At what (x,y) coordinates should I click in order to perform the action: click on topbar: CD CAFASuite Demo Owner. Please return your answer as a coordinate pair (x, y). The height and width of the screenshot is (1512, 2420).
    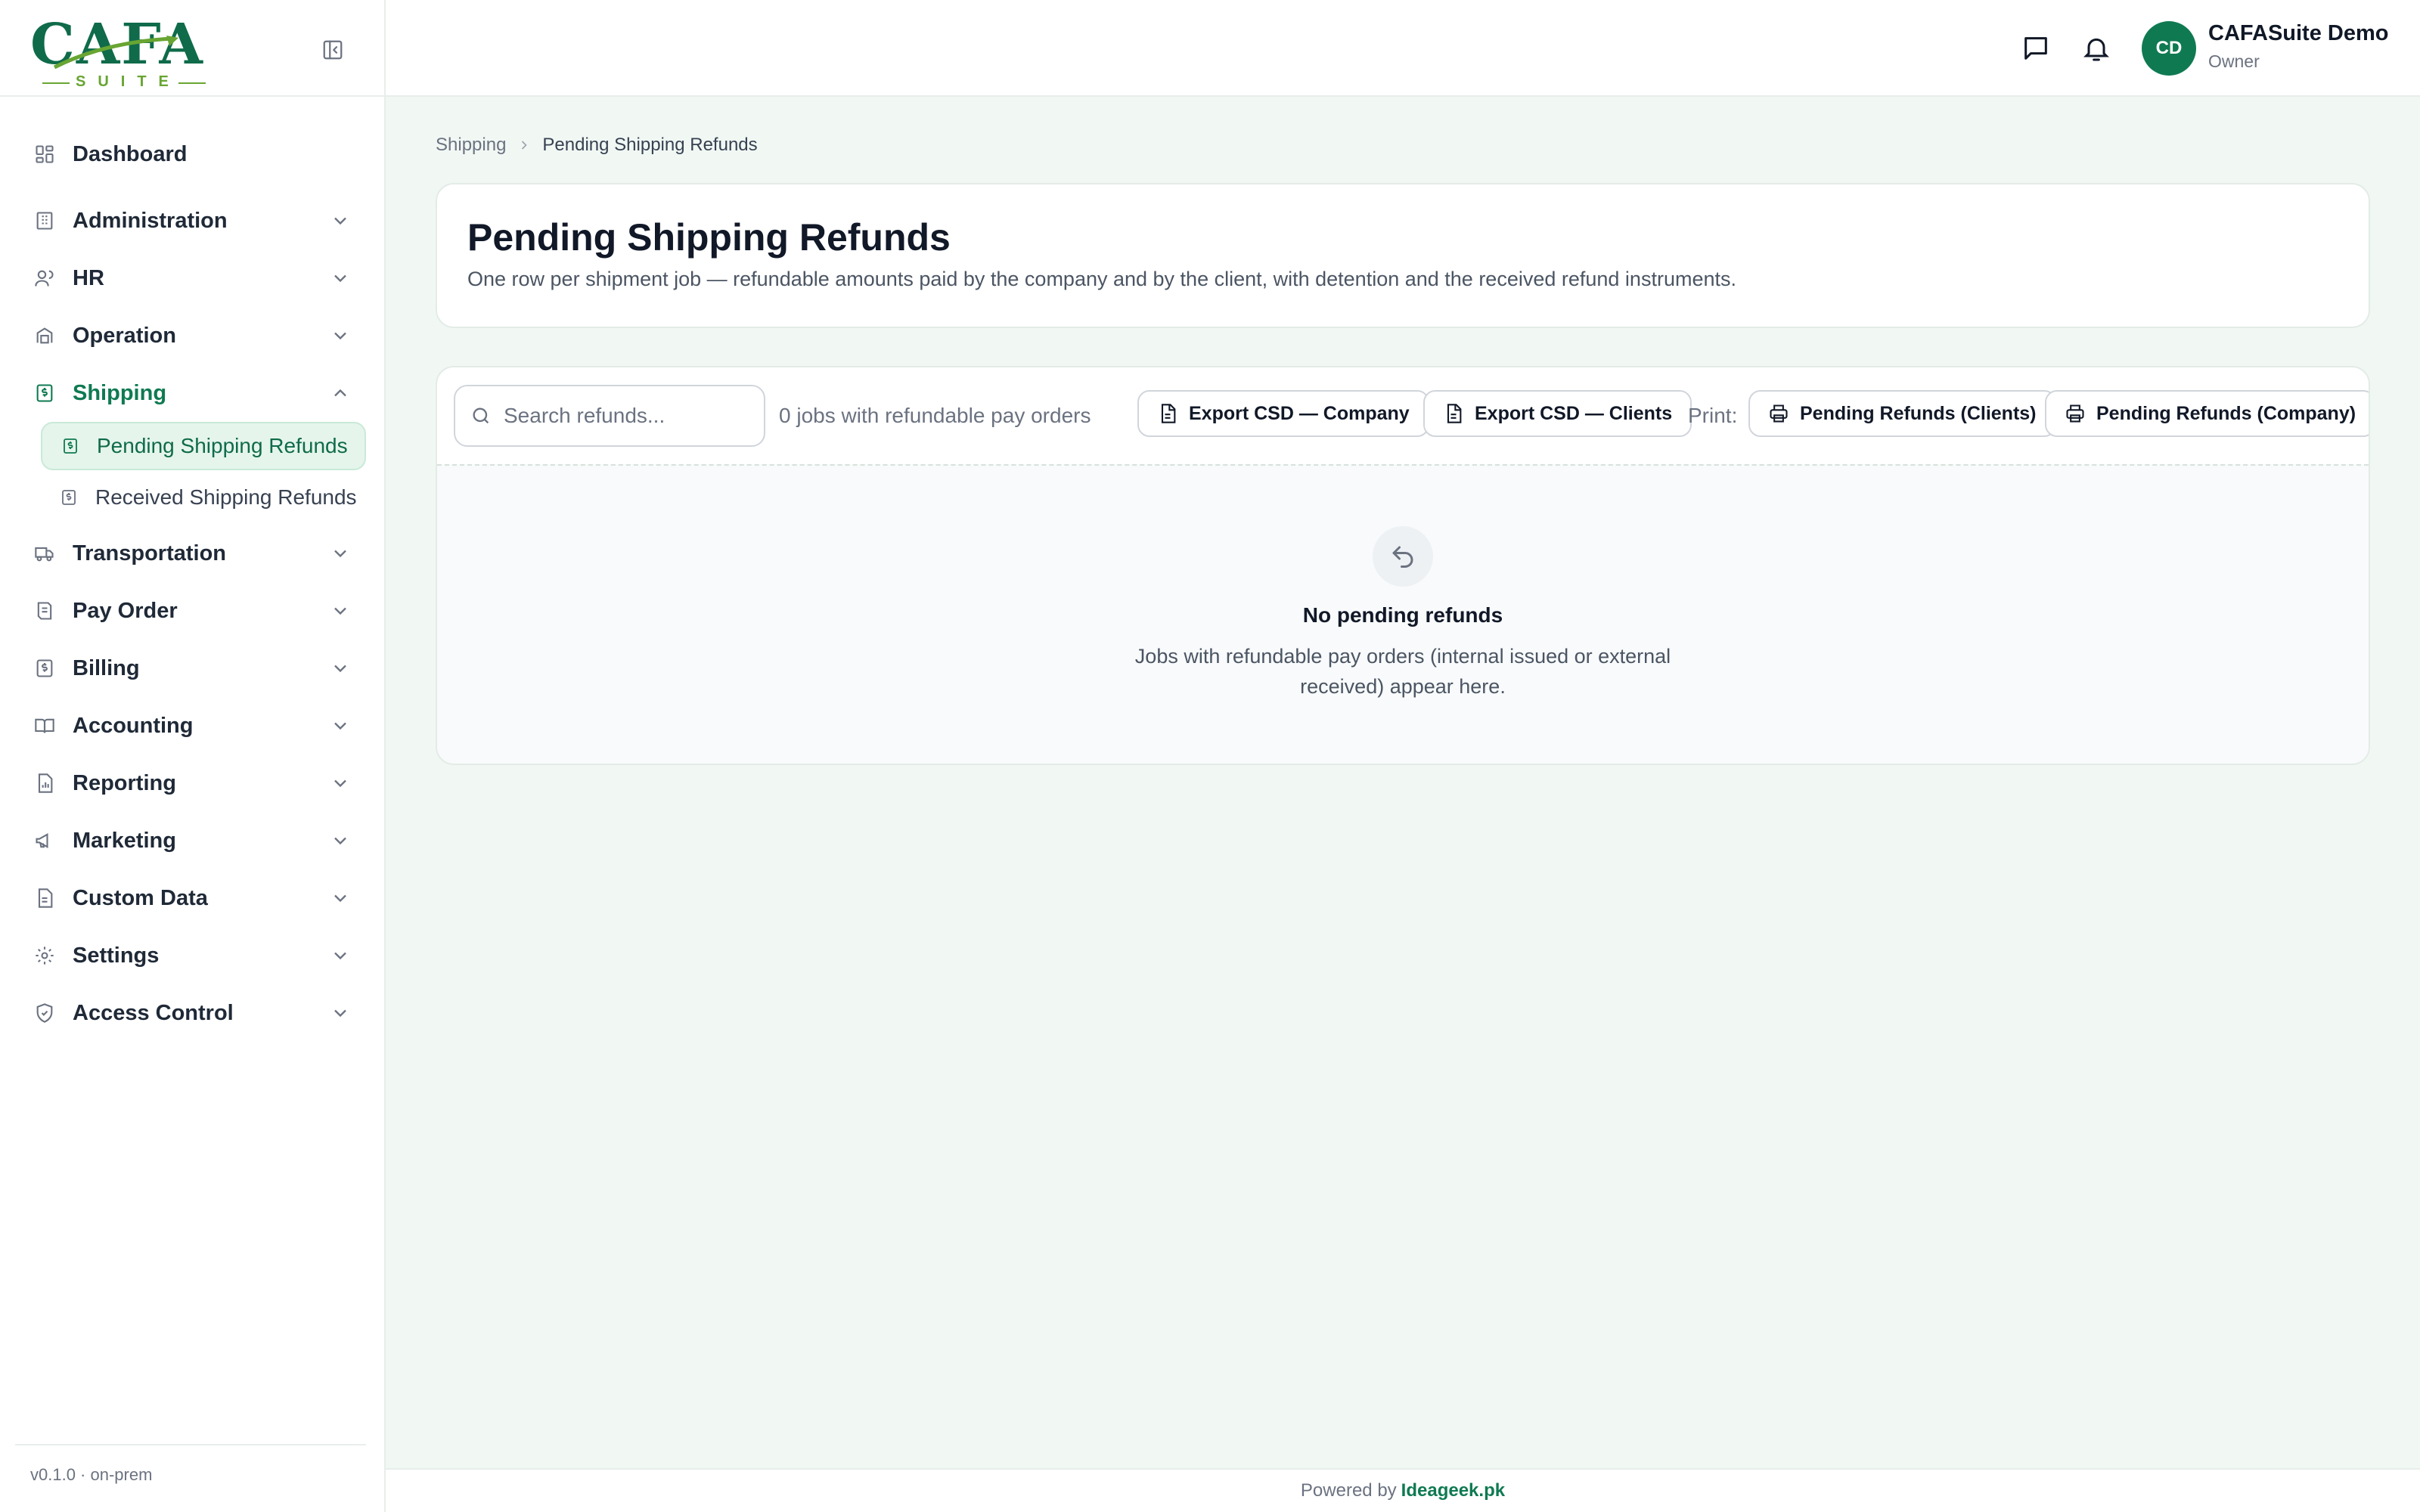
    Looking at the image, I should click on (1403, 48).